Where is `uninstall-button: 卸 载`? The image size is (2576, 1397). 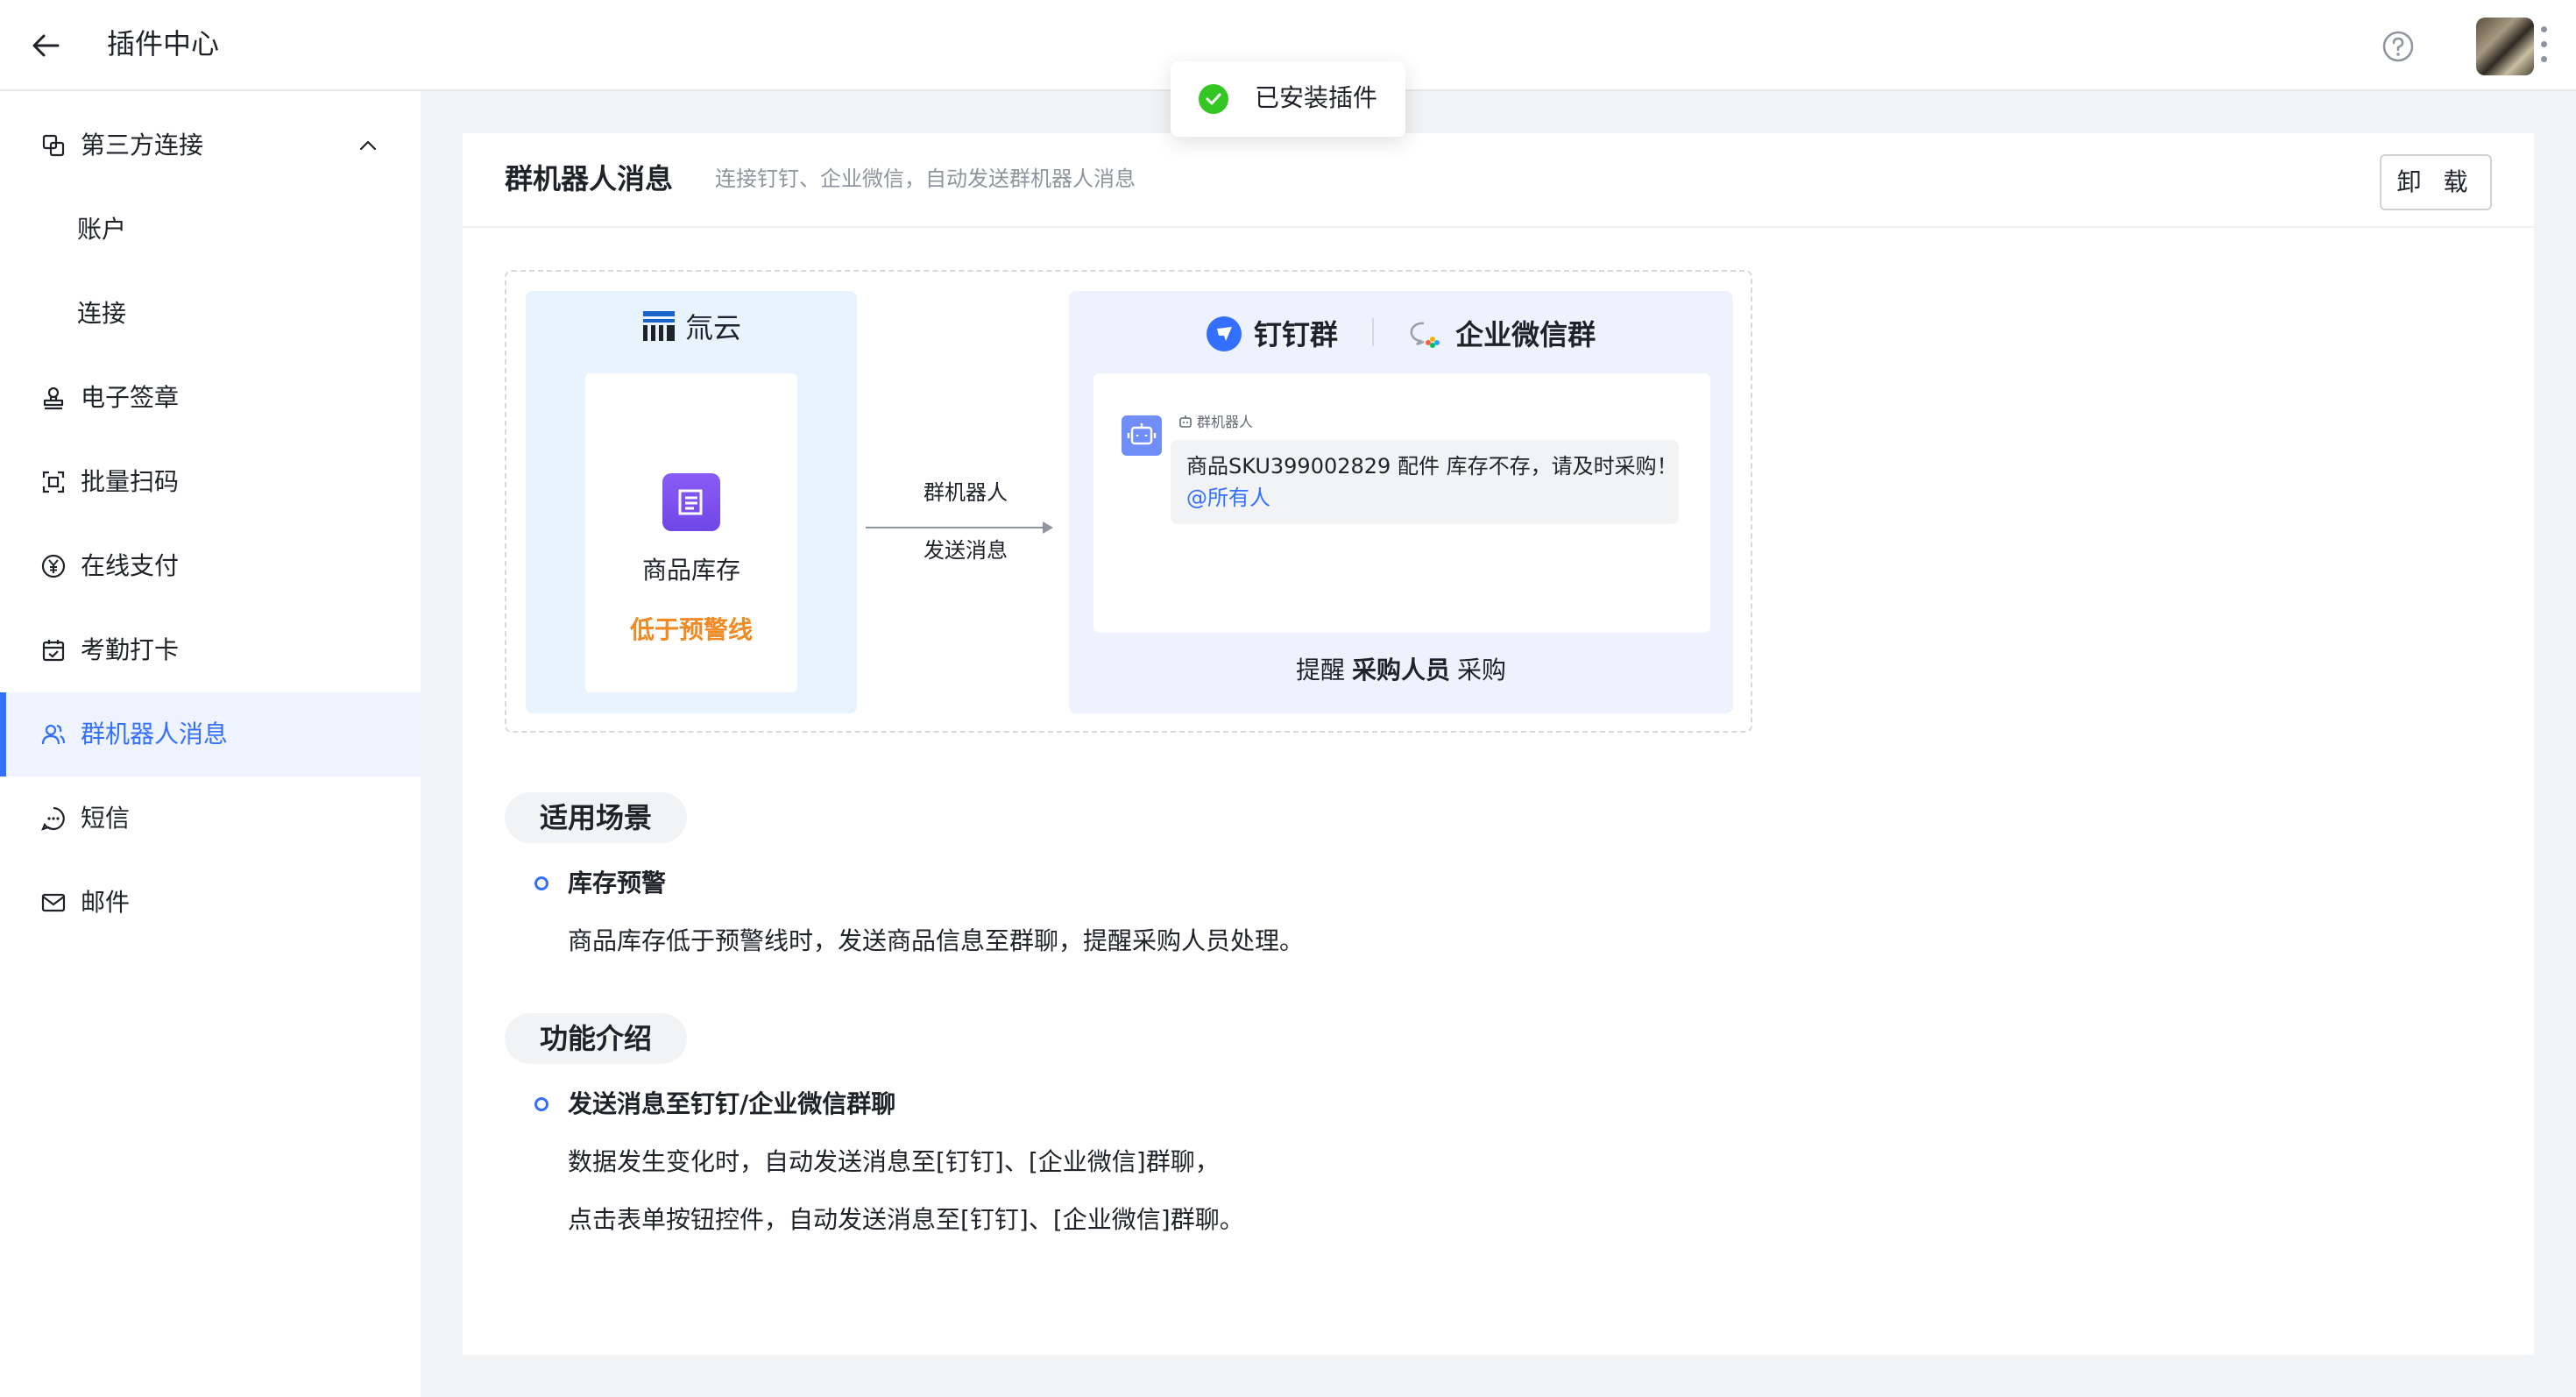
uninstall-button: 卸 载 is located at coordinates (2436, 182).